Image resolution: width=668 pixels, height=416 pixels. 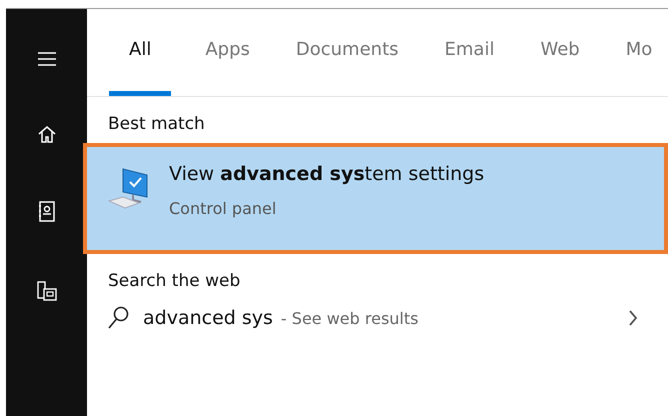 What do you see at coordinates (639, 52) in the screenshot?
I see `tab: Mo` at bounding box center [639, 52].